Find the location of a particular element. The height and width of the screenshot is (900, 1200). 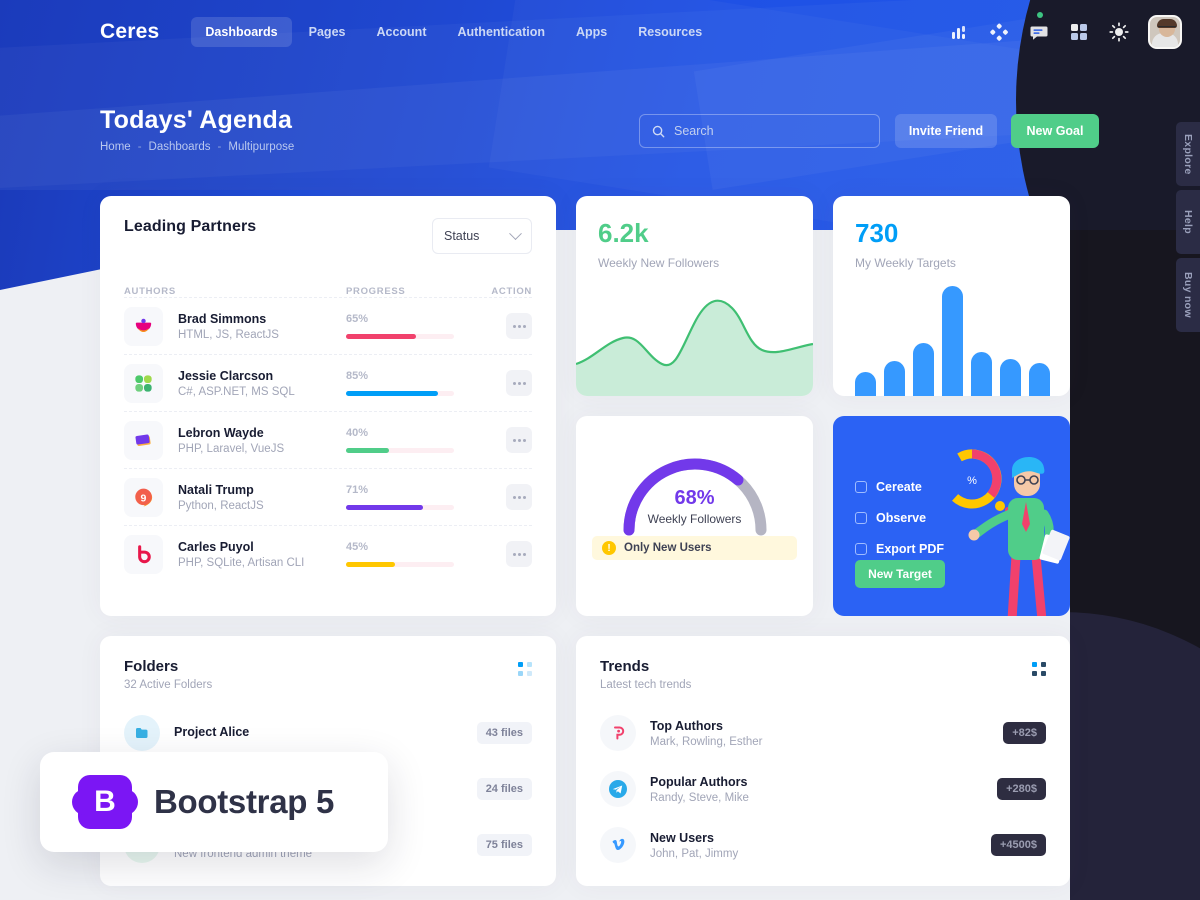

svg-text: 9 is located at coordinates (144, 498).